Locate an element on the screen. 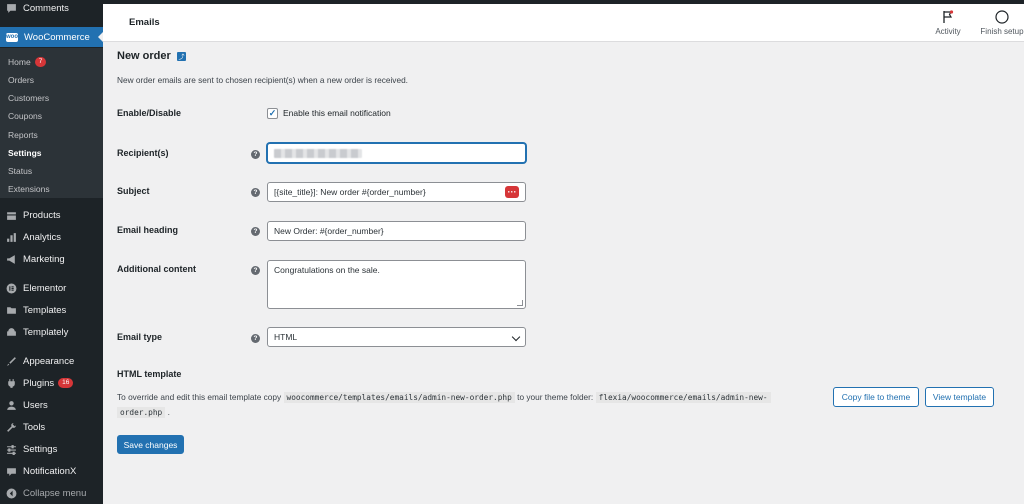  woocommerce-icon: woo is located at coordinates (12, 37).